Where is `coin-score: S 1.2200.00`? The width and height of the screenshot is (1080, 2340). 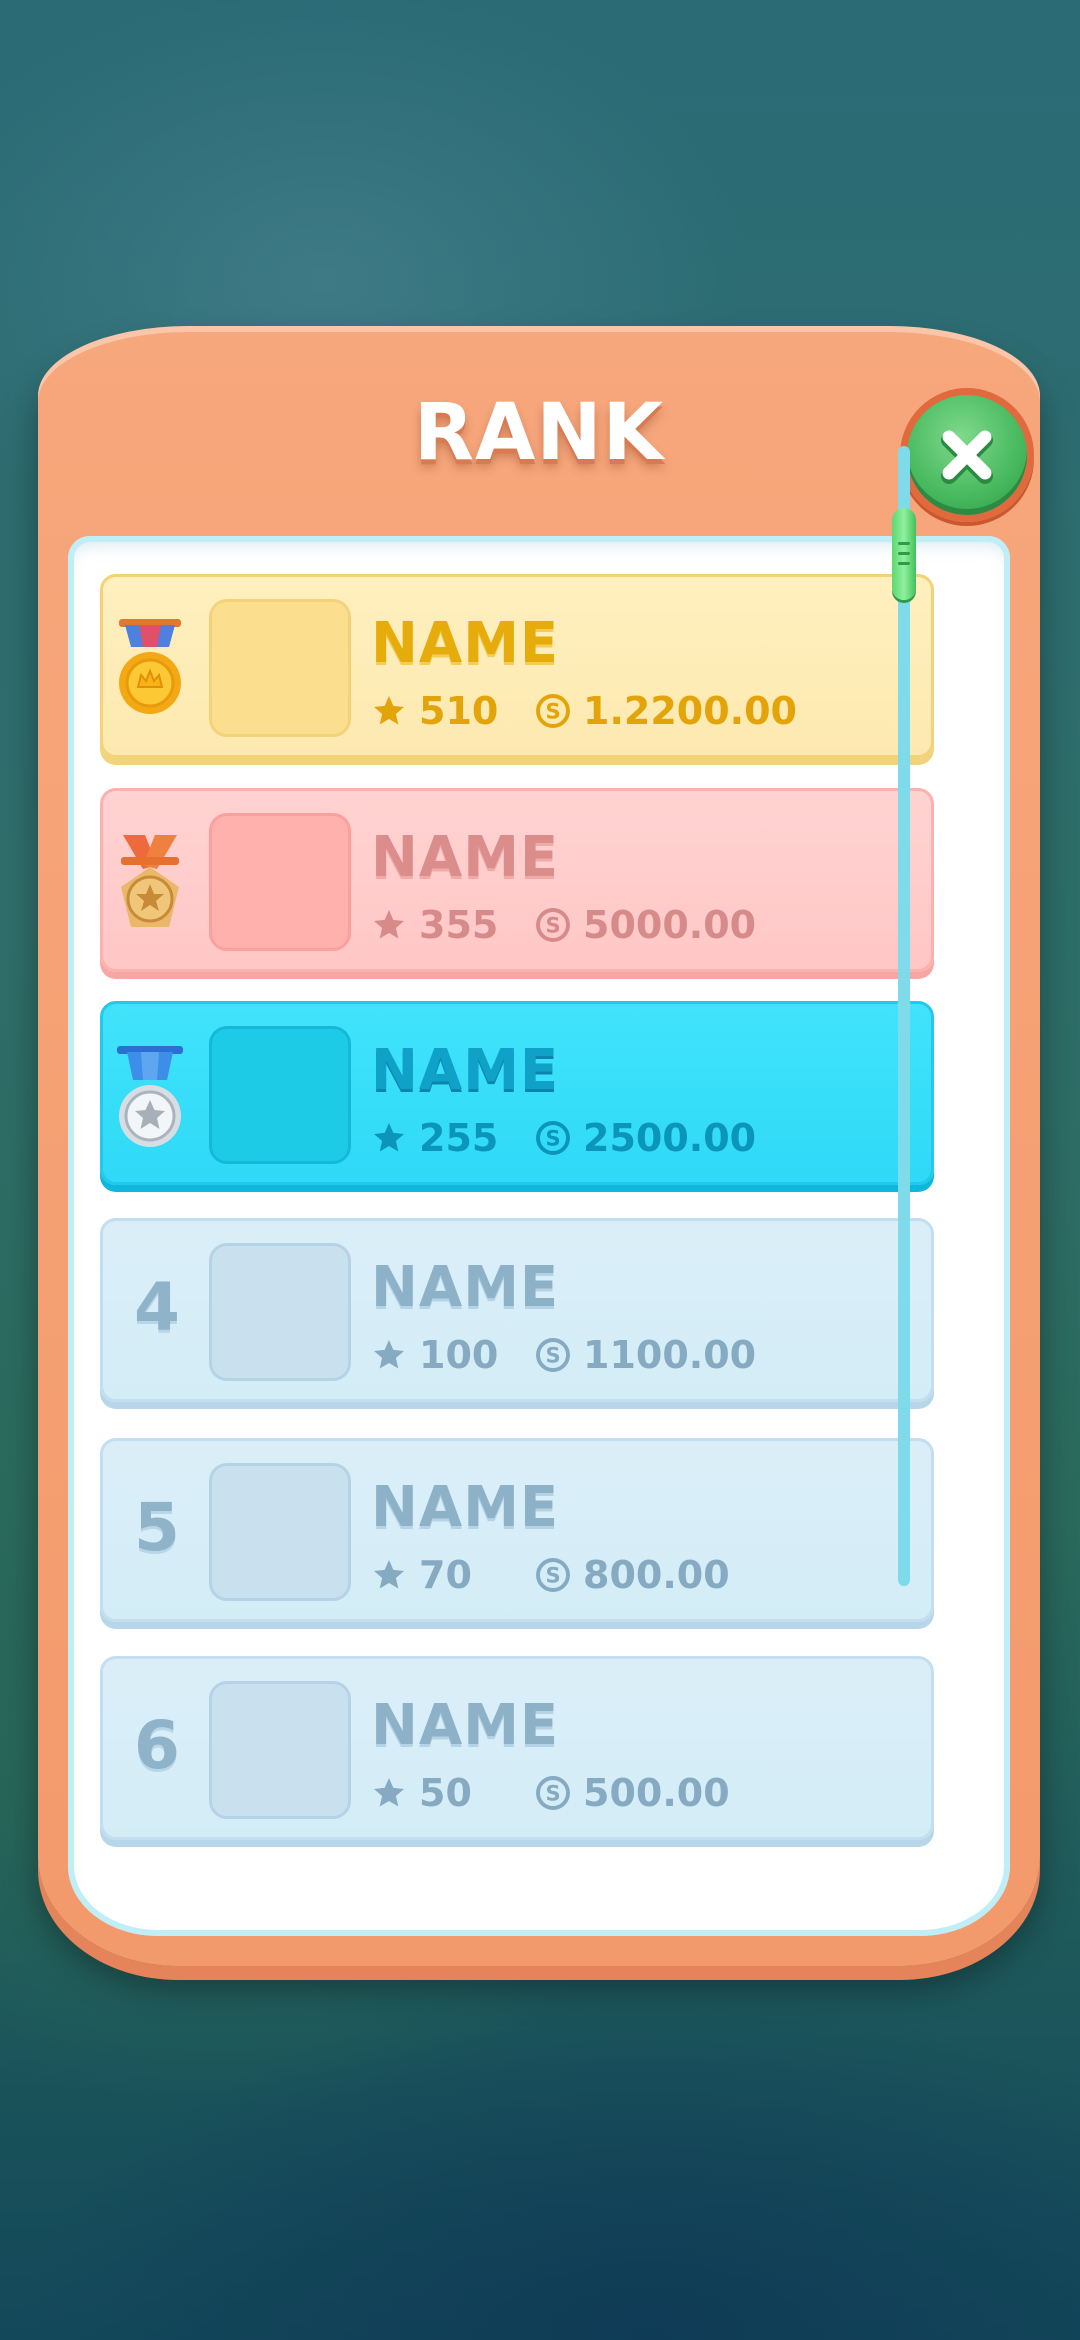
coin-score: S 1.2200.00 is located at coordinates (666, 711).